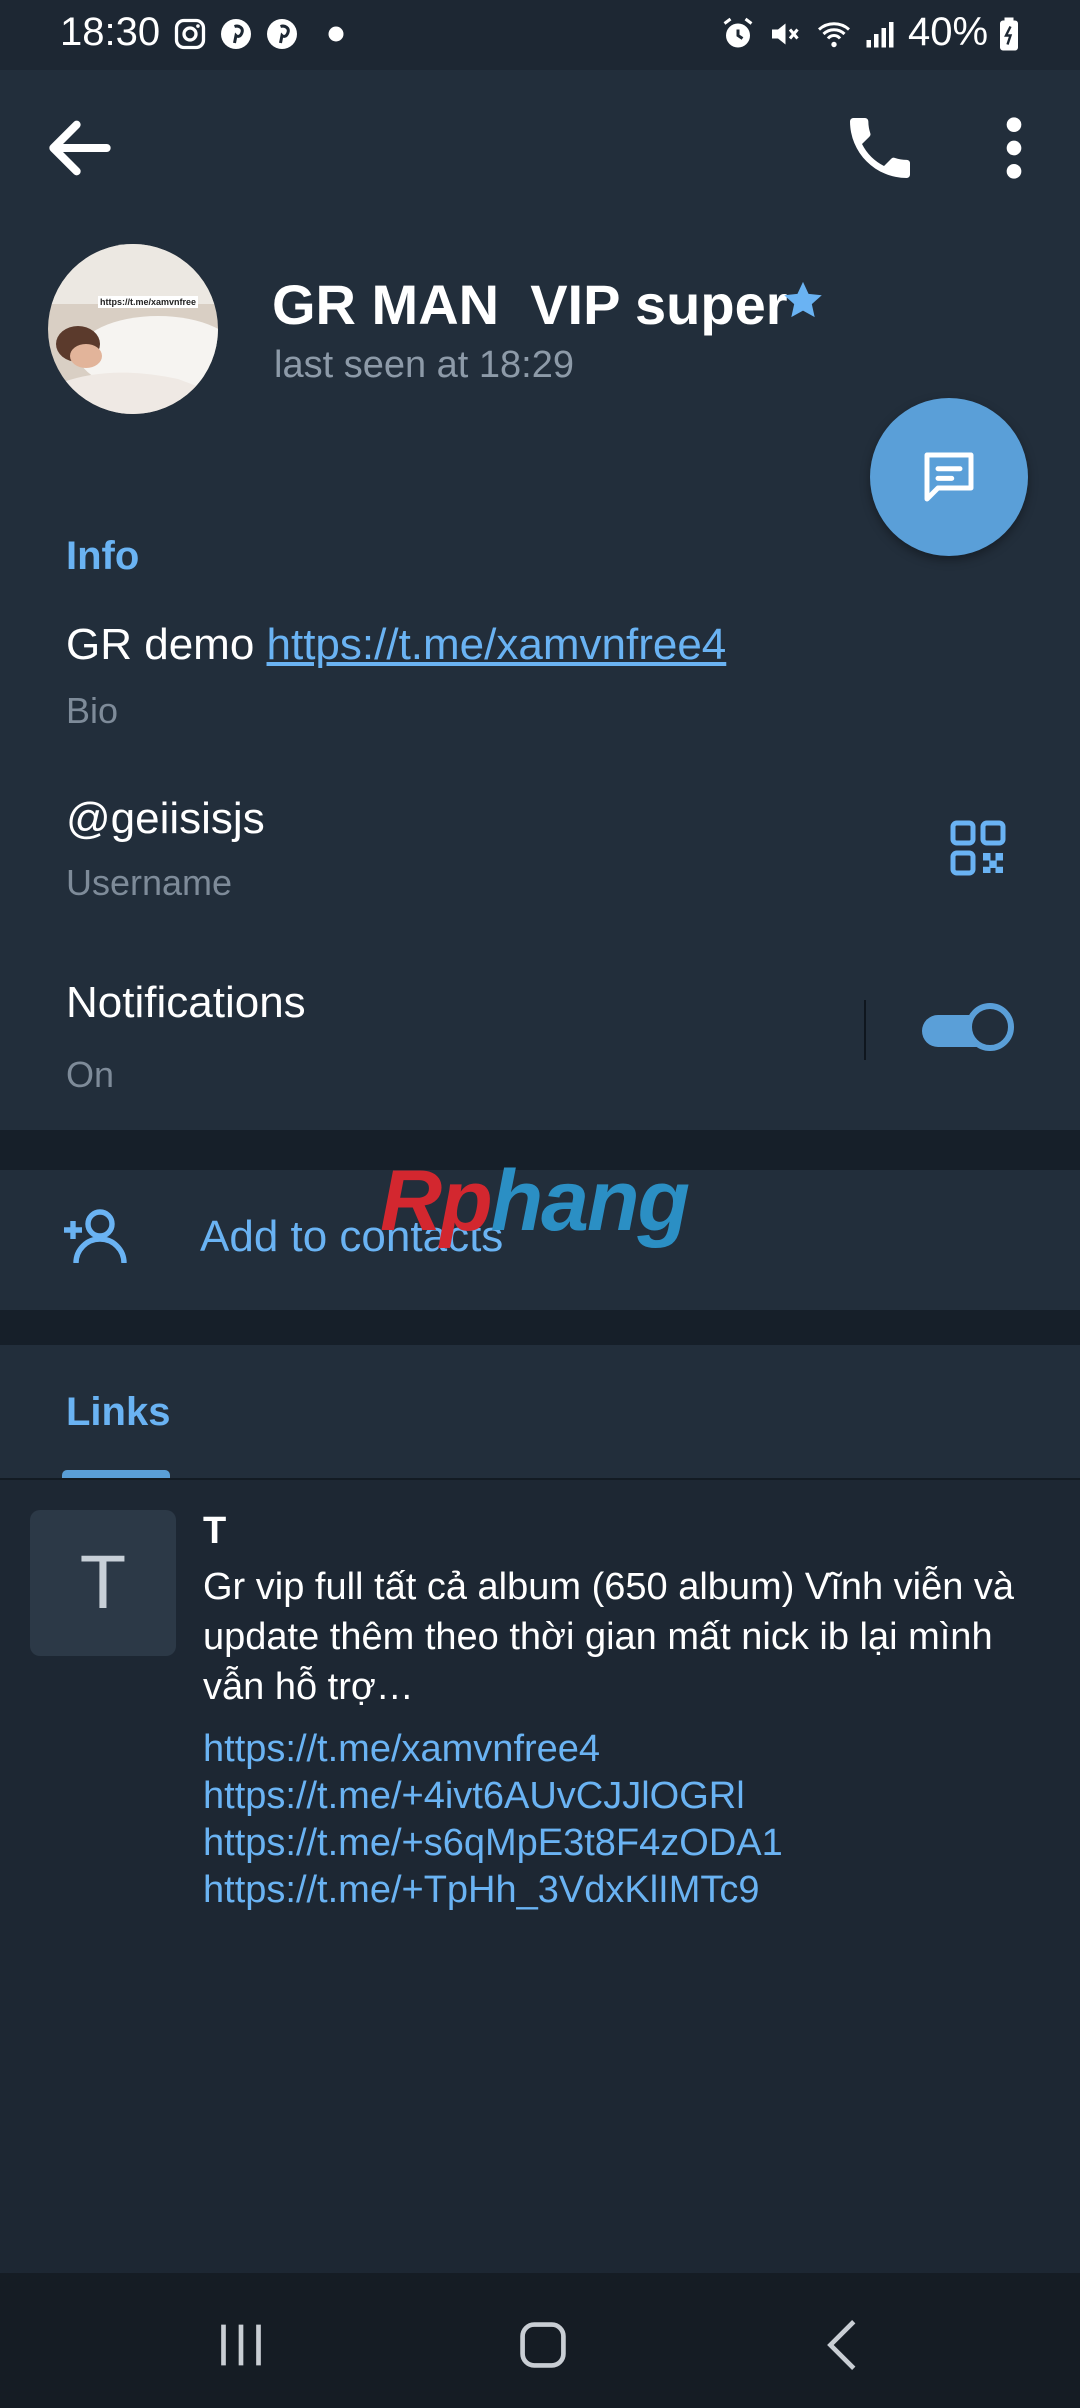 This screenshot has height=2408, width=1080. What do you see at coordinates (90, 1074) in the screenshot?
I see `notifications-value: On` at bounding box center [90, 1074].